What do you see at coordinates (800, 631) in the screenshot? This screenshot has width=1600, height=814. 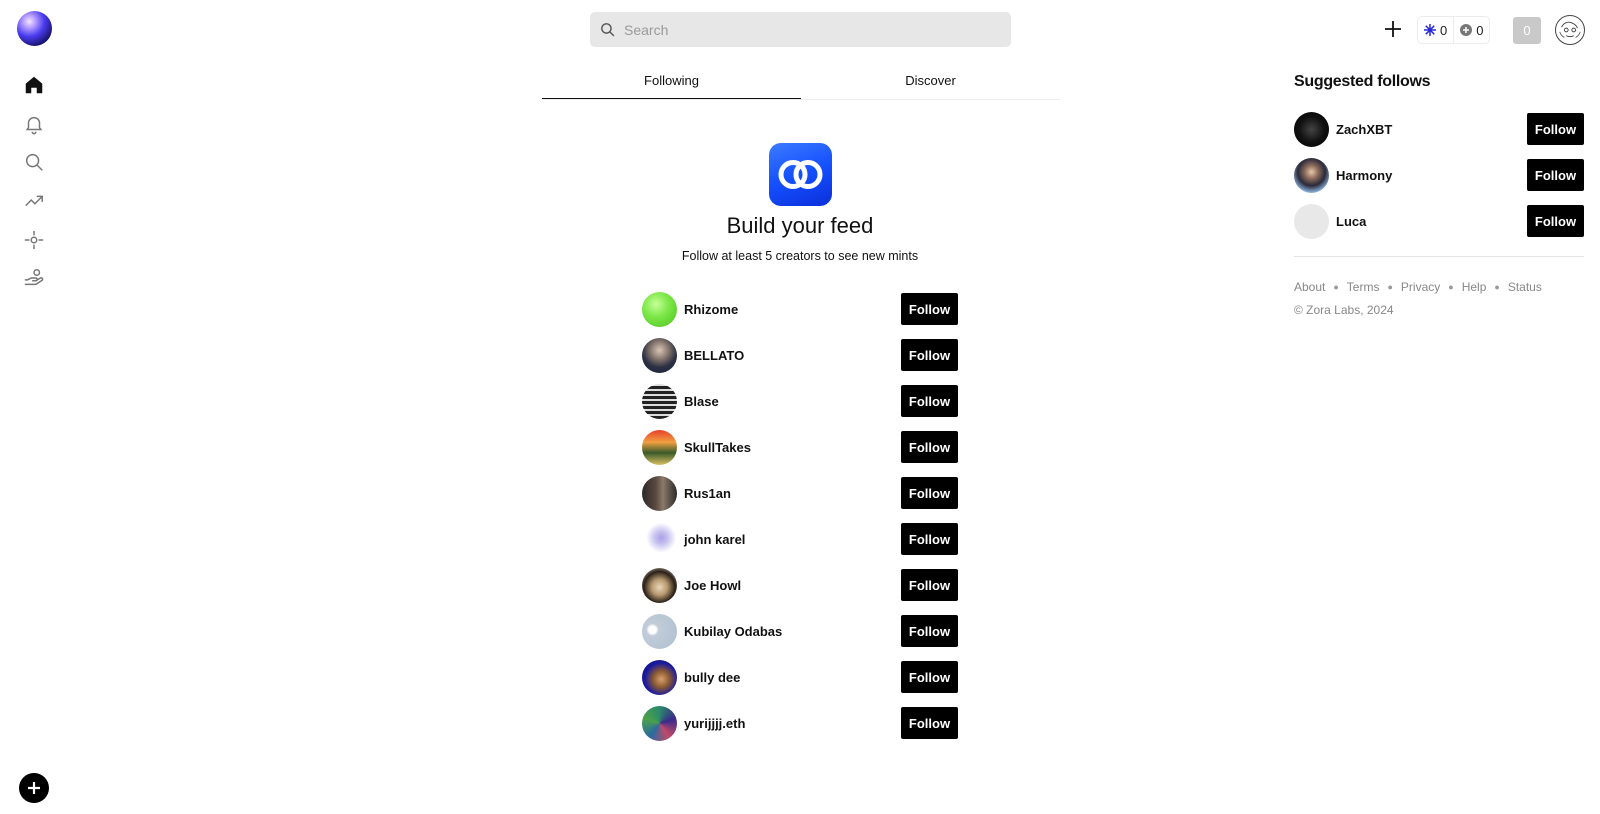 I see `list-item: Kubilay Odabas Follow` at bounding box center [800, 631].